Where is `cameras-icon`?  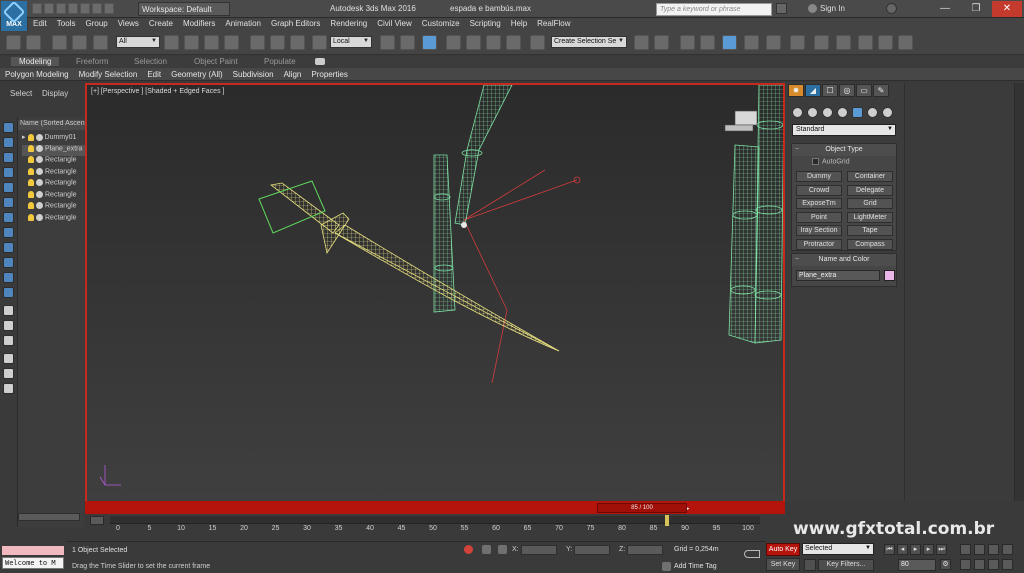
cameras-icon is located at coordinates (842, 112).